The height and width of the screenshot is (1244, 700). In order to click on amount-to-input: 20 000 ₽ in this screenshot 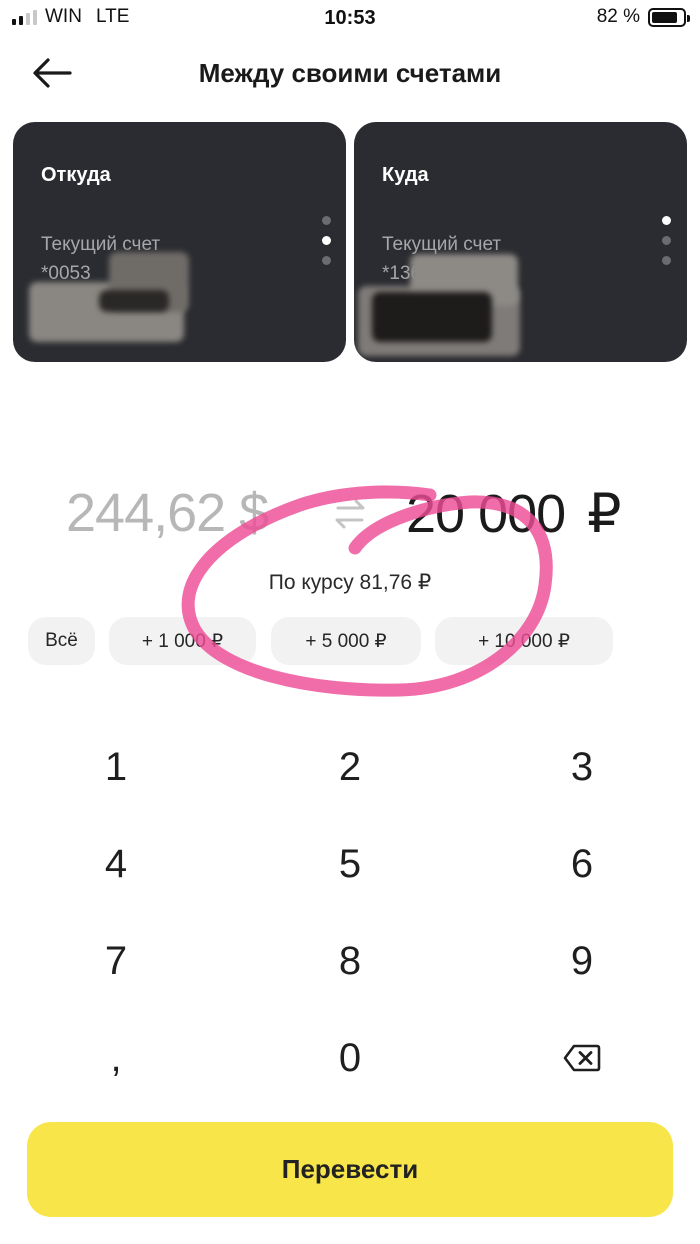, I will do `click(514, 513)`.